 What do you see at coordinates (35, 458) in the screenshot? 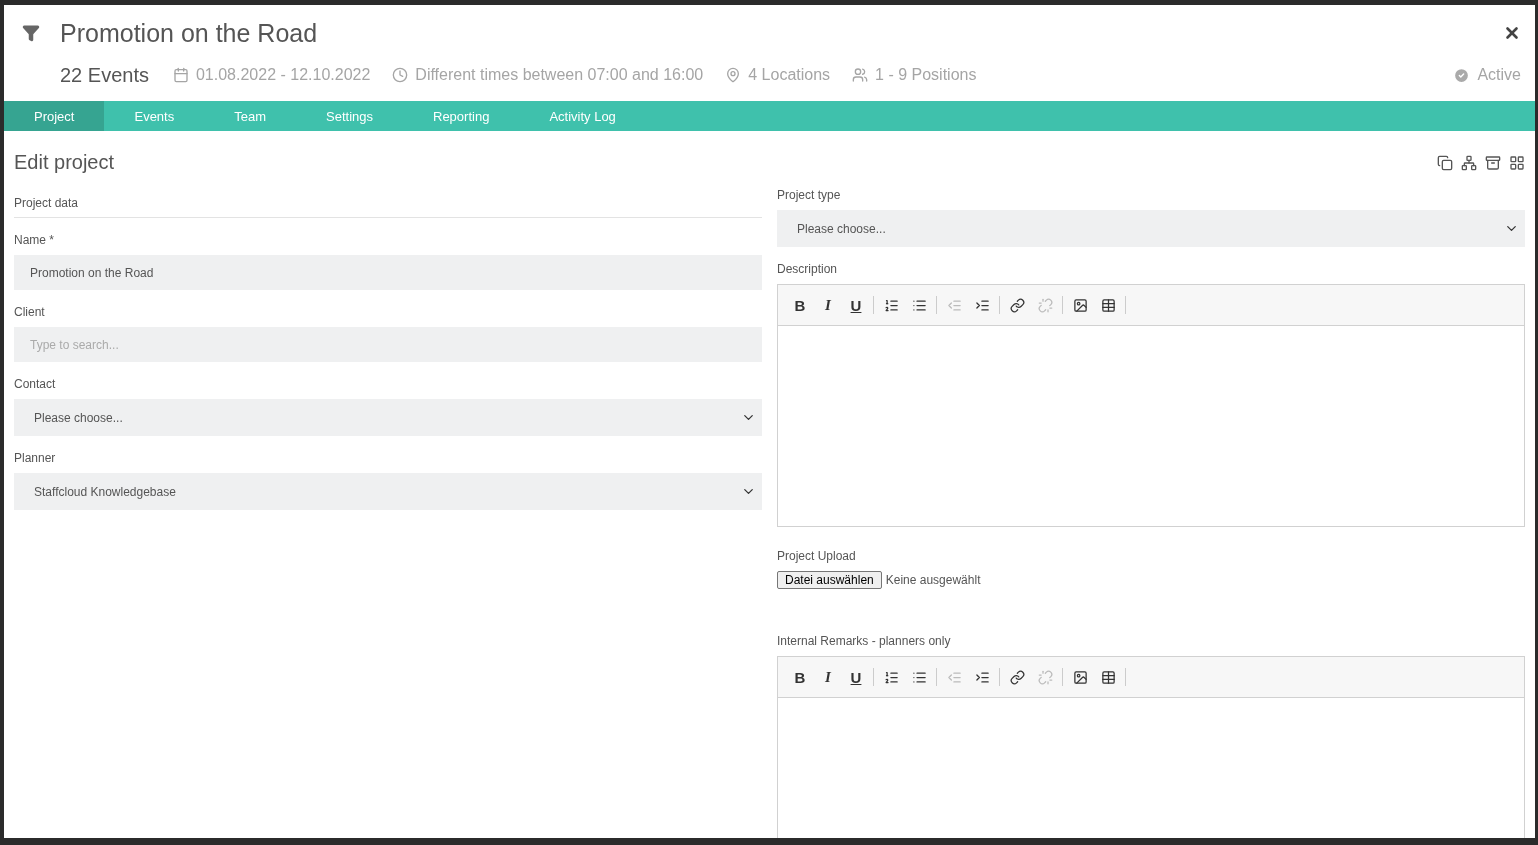
I see `field-label: Planner` at bounding box center [35, 458].